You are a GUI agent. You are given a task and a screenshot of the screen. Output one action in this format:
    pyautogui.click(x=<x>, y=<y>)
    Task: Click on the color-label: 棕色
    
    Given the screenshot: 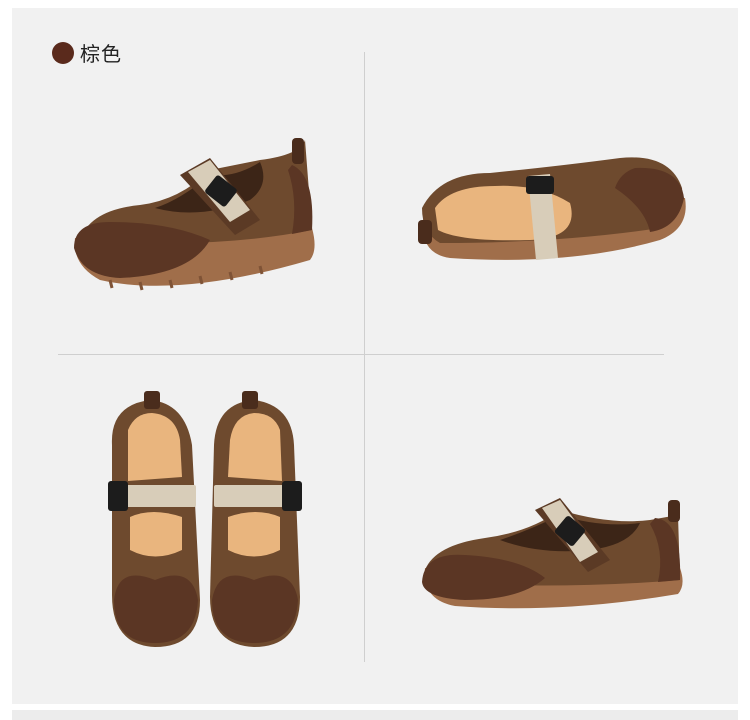 What is the action you would take?
    pyautogui.click(x=87, y=52)
    